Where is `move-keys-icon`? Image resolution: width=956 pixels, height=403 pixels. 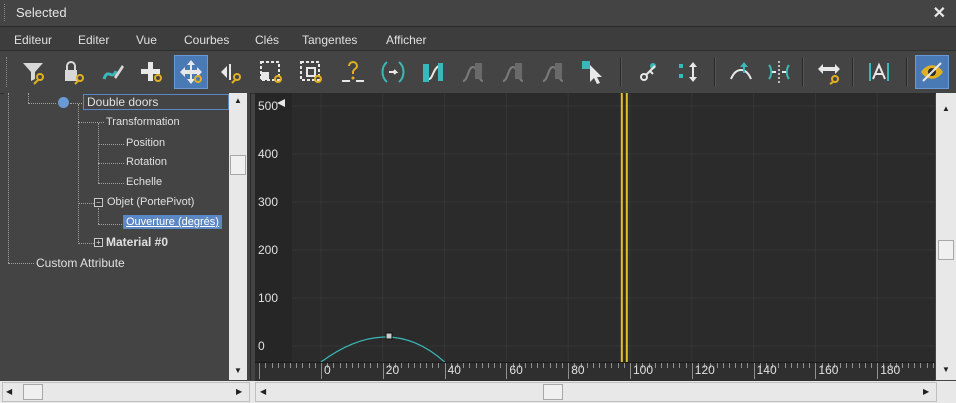
move-keys-icon is located at coordinates (191, 72).